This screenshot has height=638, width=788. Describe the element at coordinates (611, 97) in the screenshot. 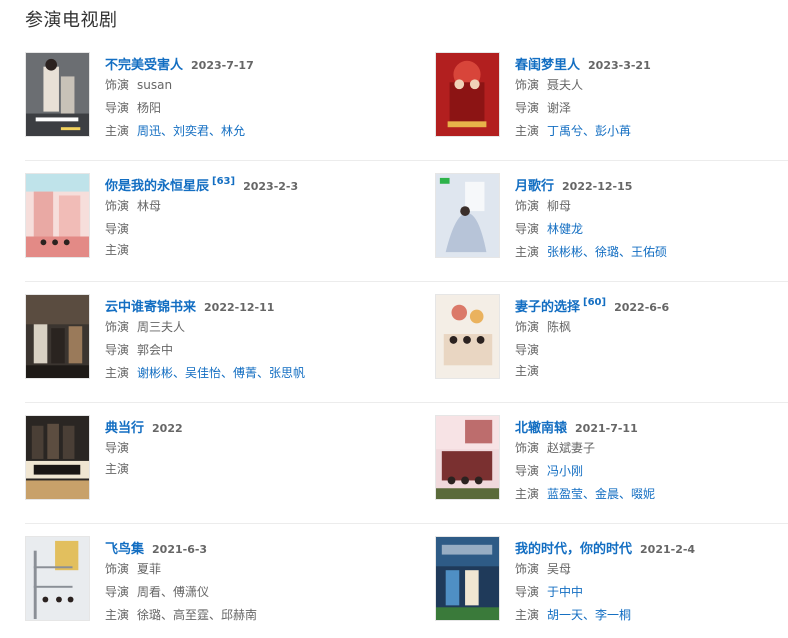

I see `drama-card: 春闺梦里人 2023-3-21 饰演 聂夫人 导演 谢泽 主演 丁禹兮、彭小苒` at that location.